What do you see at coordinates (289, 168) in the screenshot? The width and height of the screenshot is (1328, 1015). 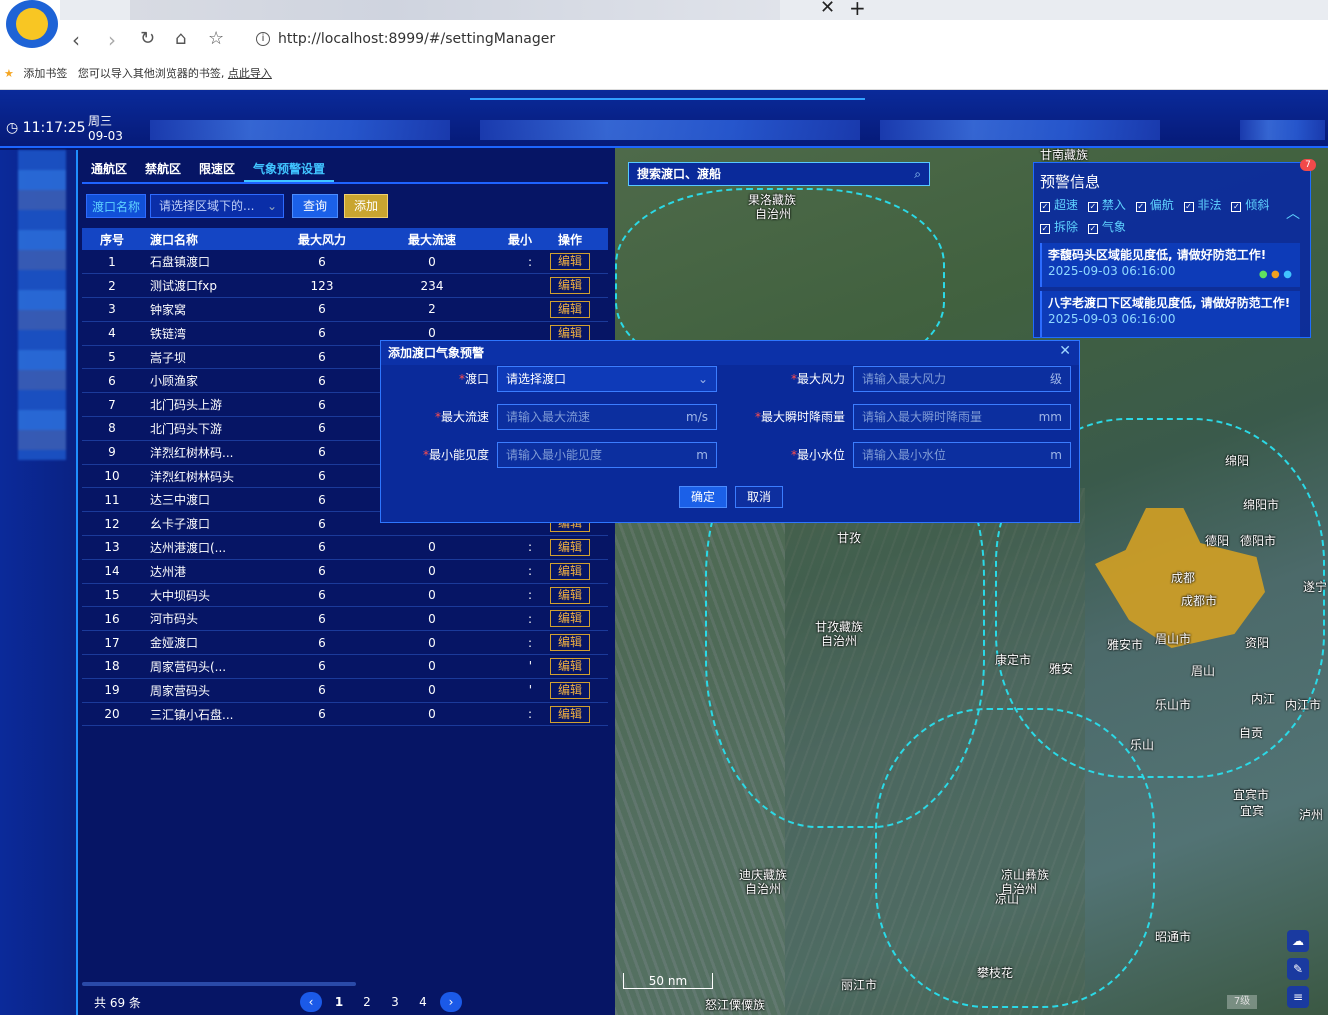 I see `tab-weather-warning: 气象预警设置` at bounding box center [289, 168].